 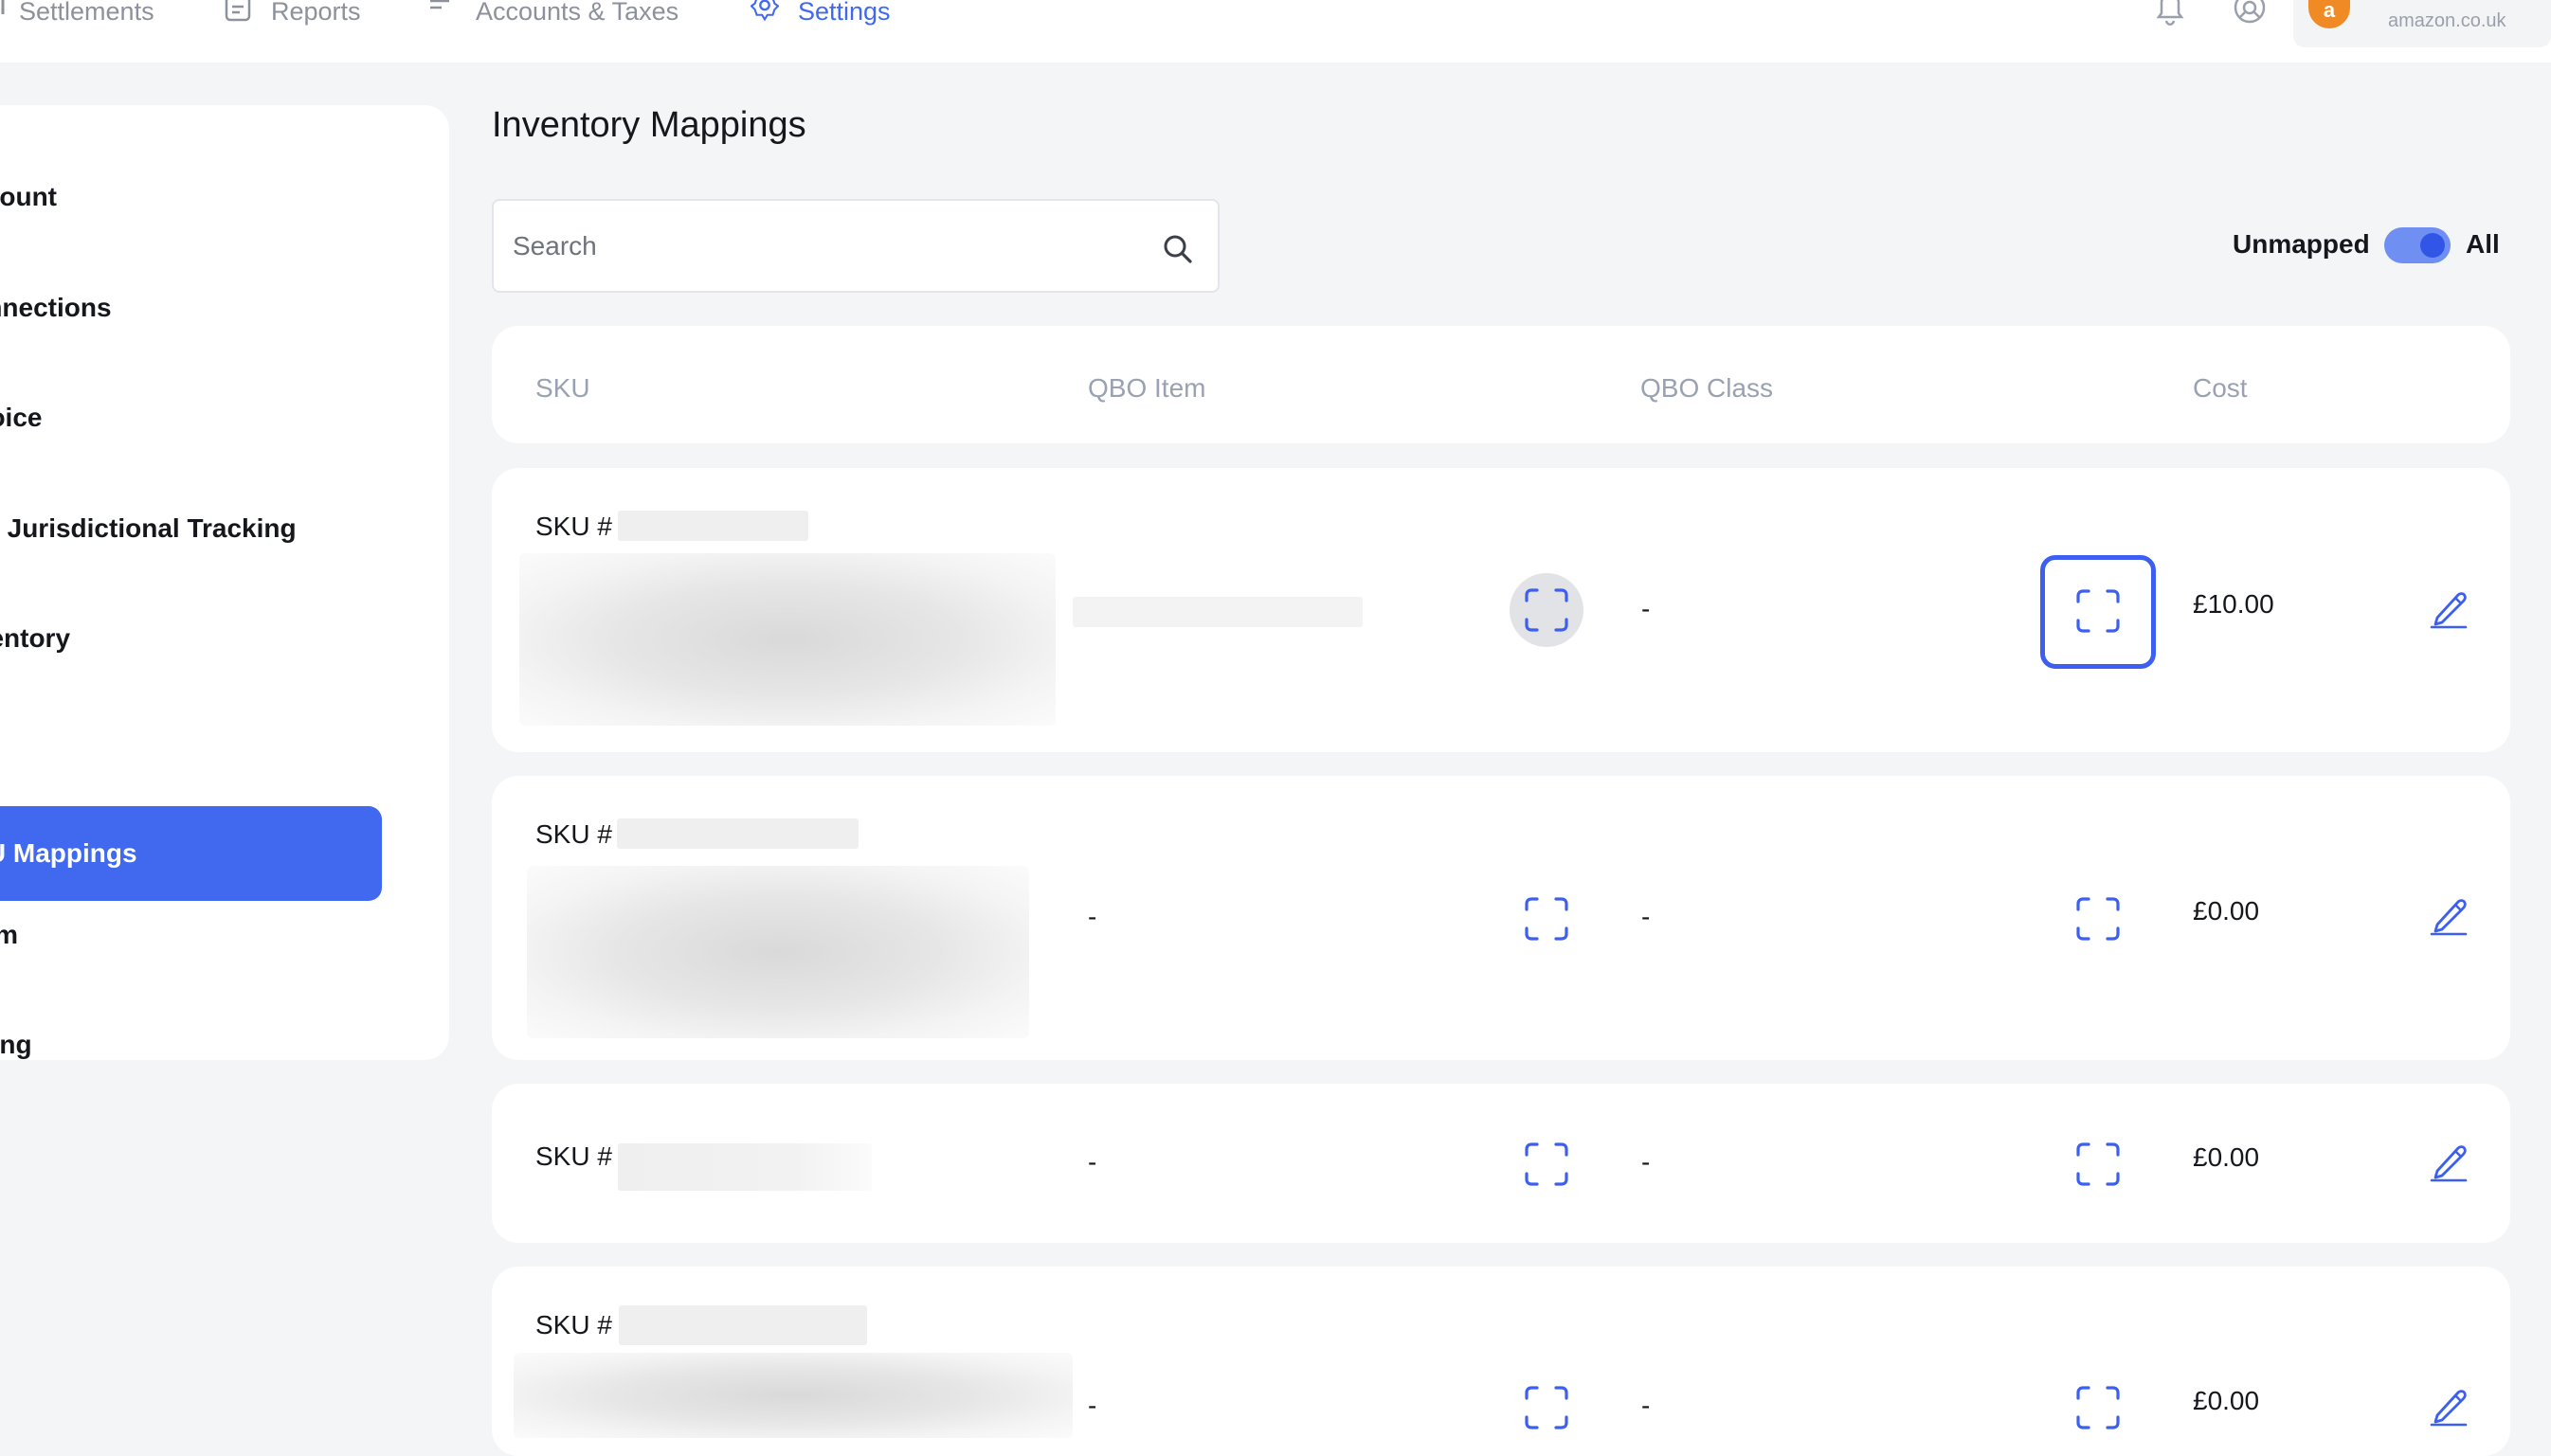 I want to click on nav-settings: Settings, so click(x=821, y=13).